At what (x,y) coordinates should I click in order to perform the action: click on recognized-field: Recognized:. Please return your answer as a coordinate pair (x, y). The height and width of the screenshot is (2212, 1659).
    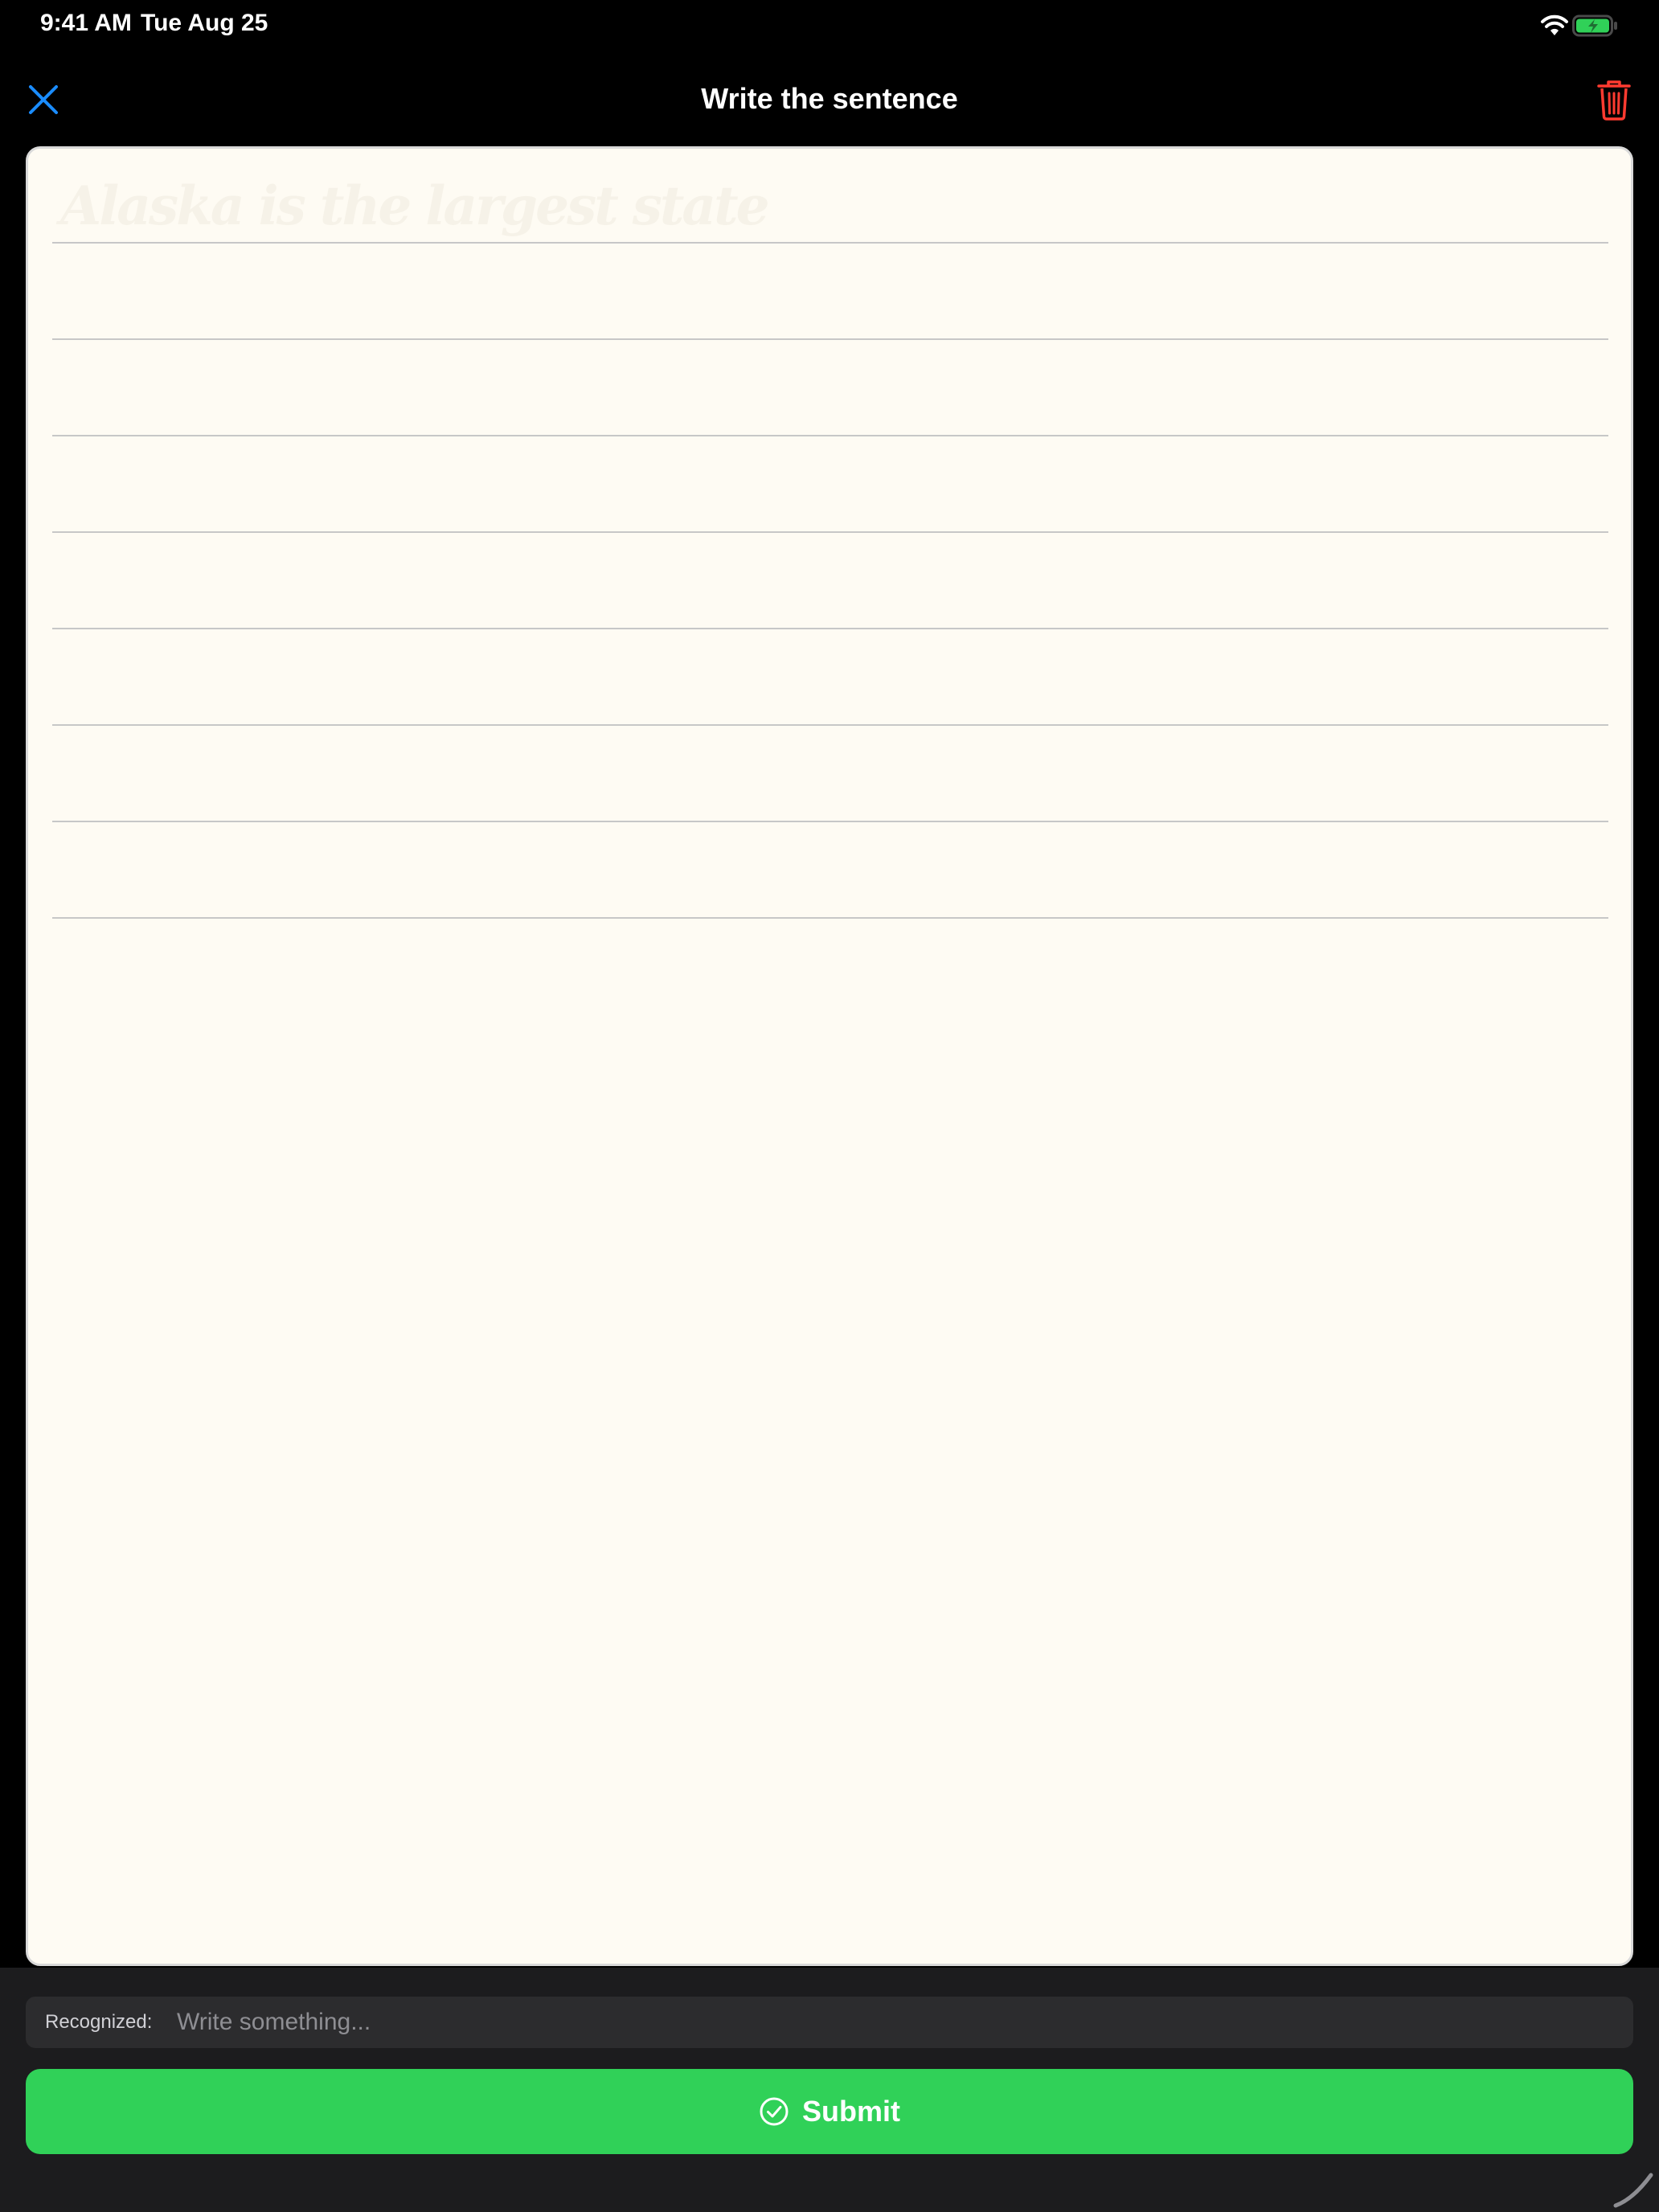
    Looking at the image, I should click on (829, 2022).